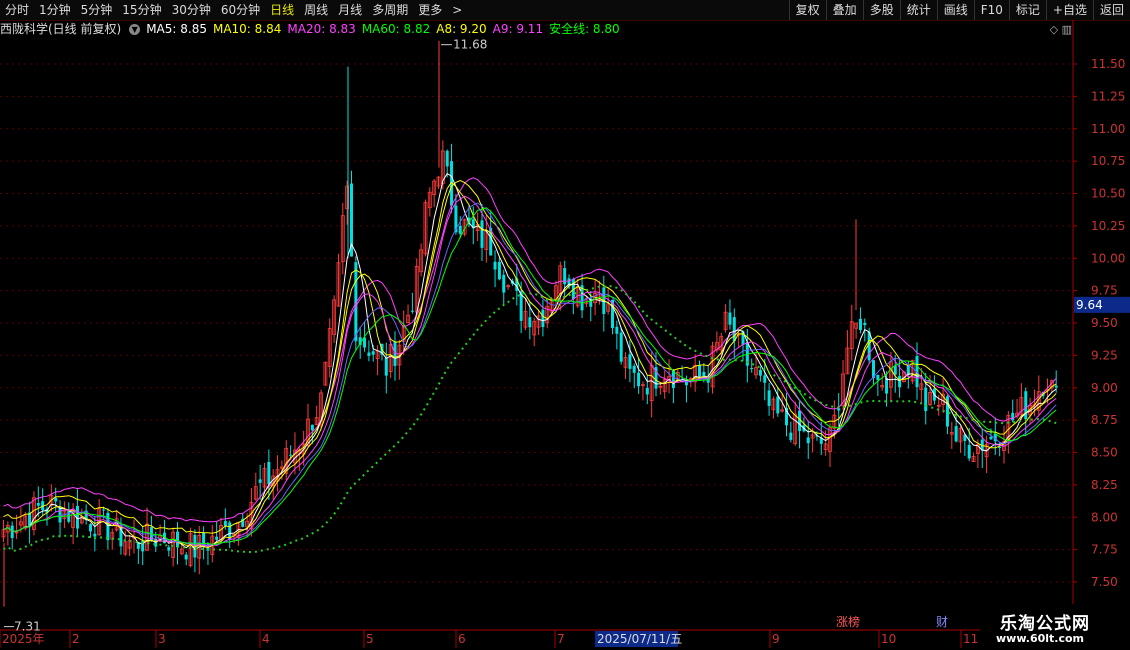  I want to click on tool-button-0: 复权, so click(807, 10).